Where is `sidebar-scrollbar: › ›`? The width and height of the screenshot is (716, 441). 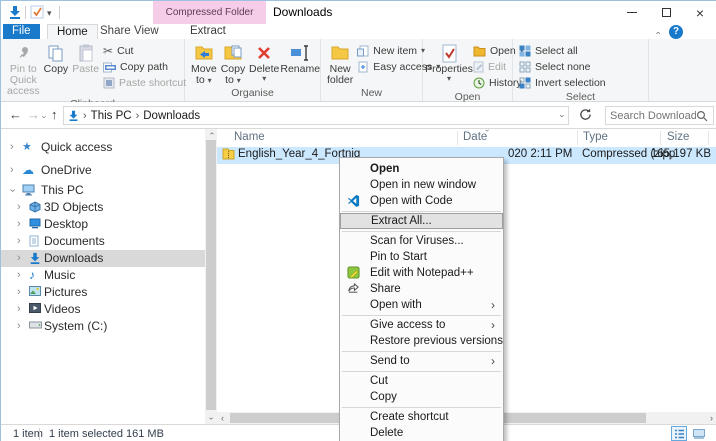 sidebar-scrollbar: › › is located at coordinates (211, 276).